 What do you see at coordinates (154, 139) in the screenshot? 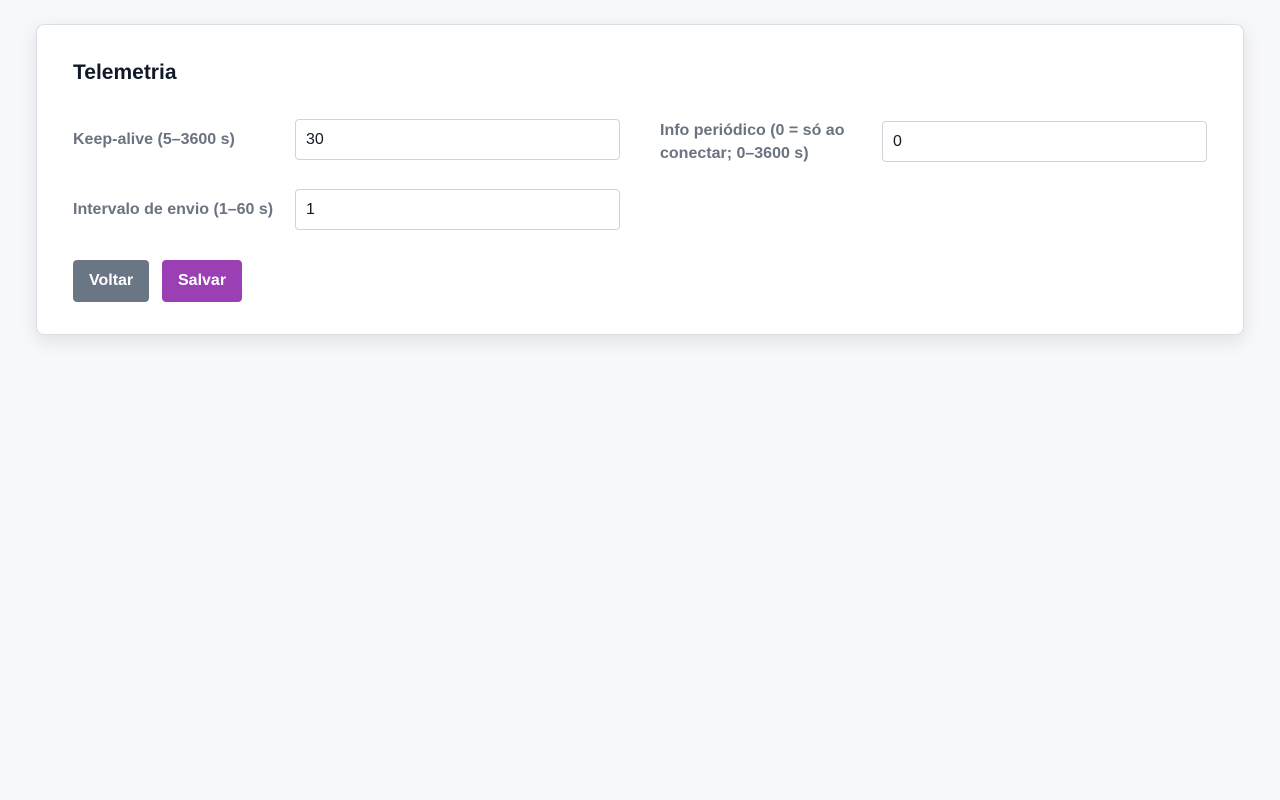
I see `keepalive-label: Keep-alive (5–3600 s)` at bounding box center [154, 139].